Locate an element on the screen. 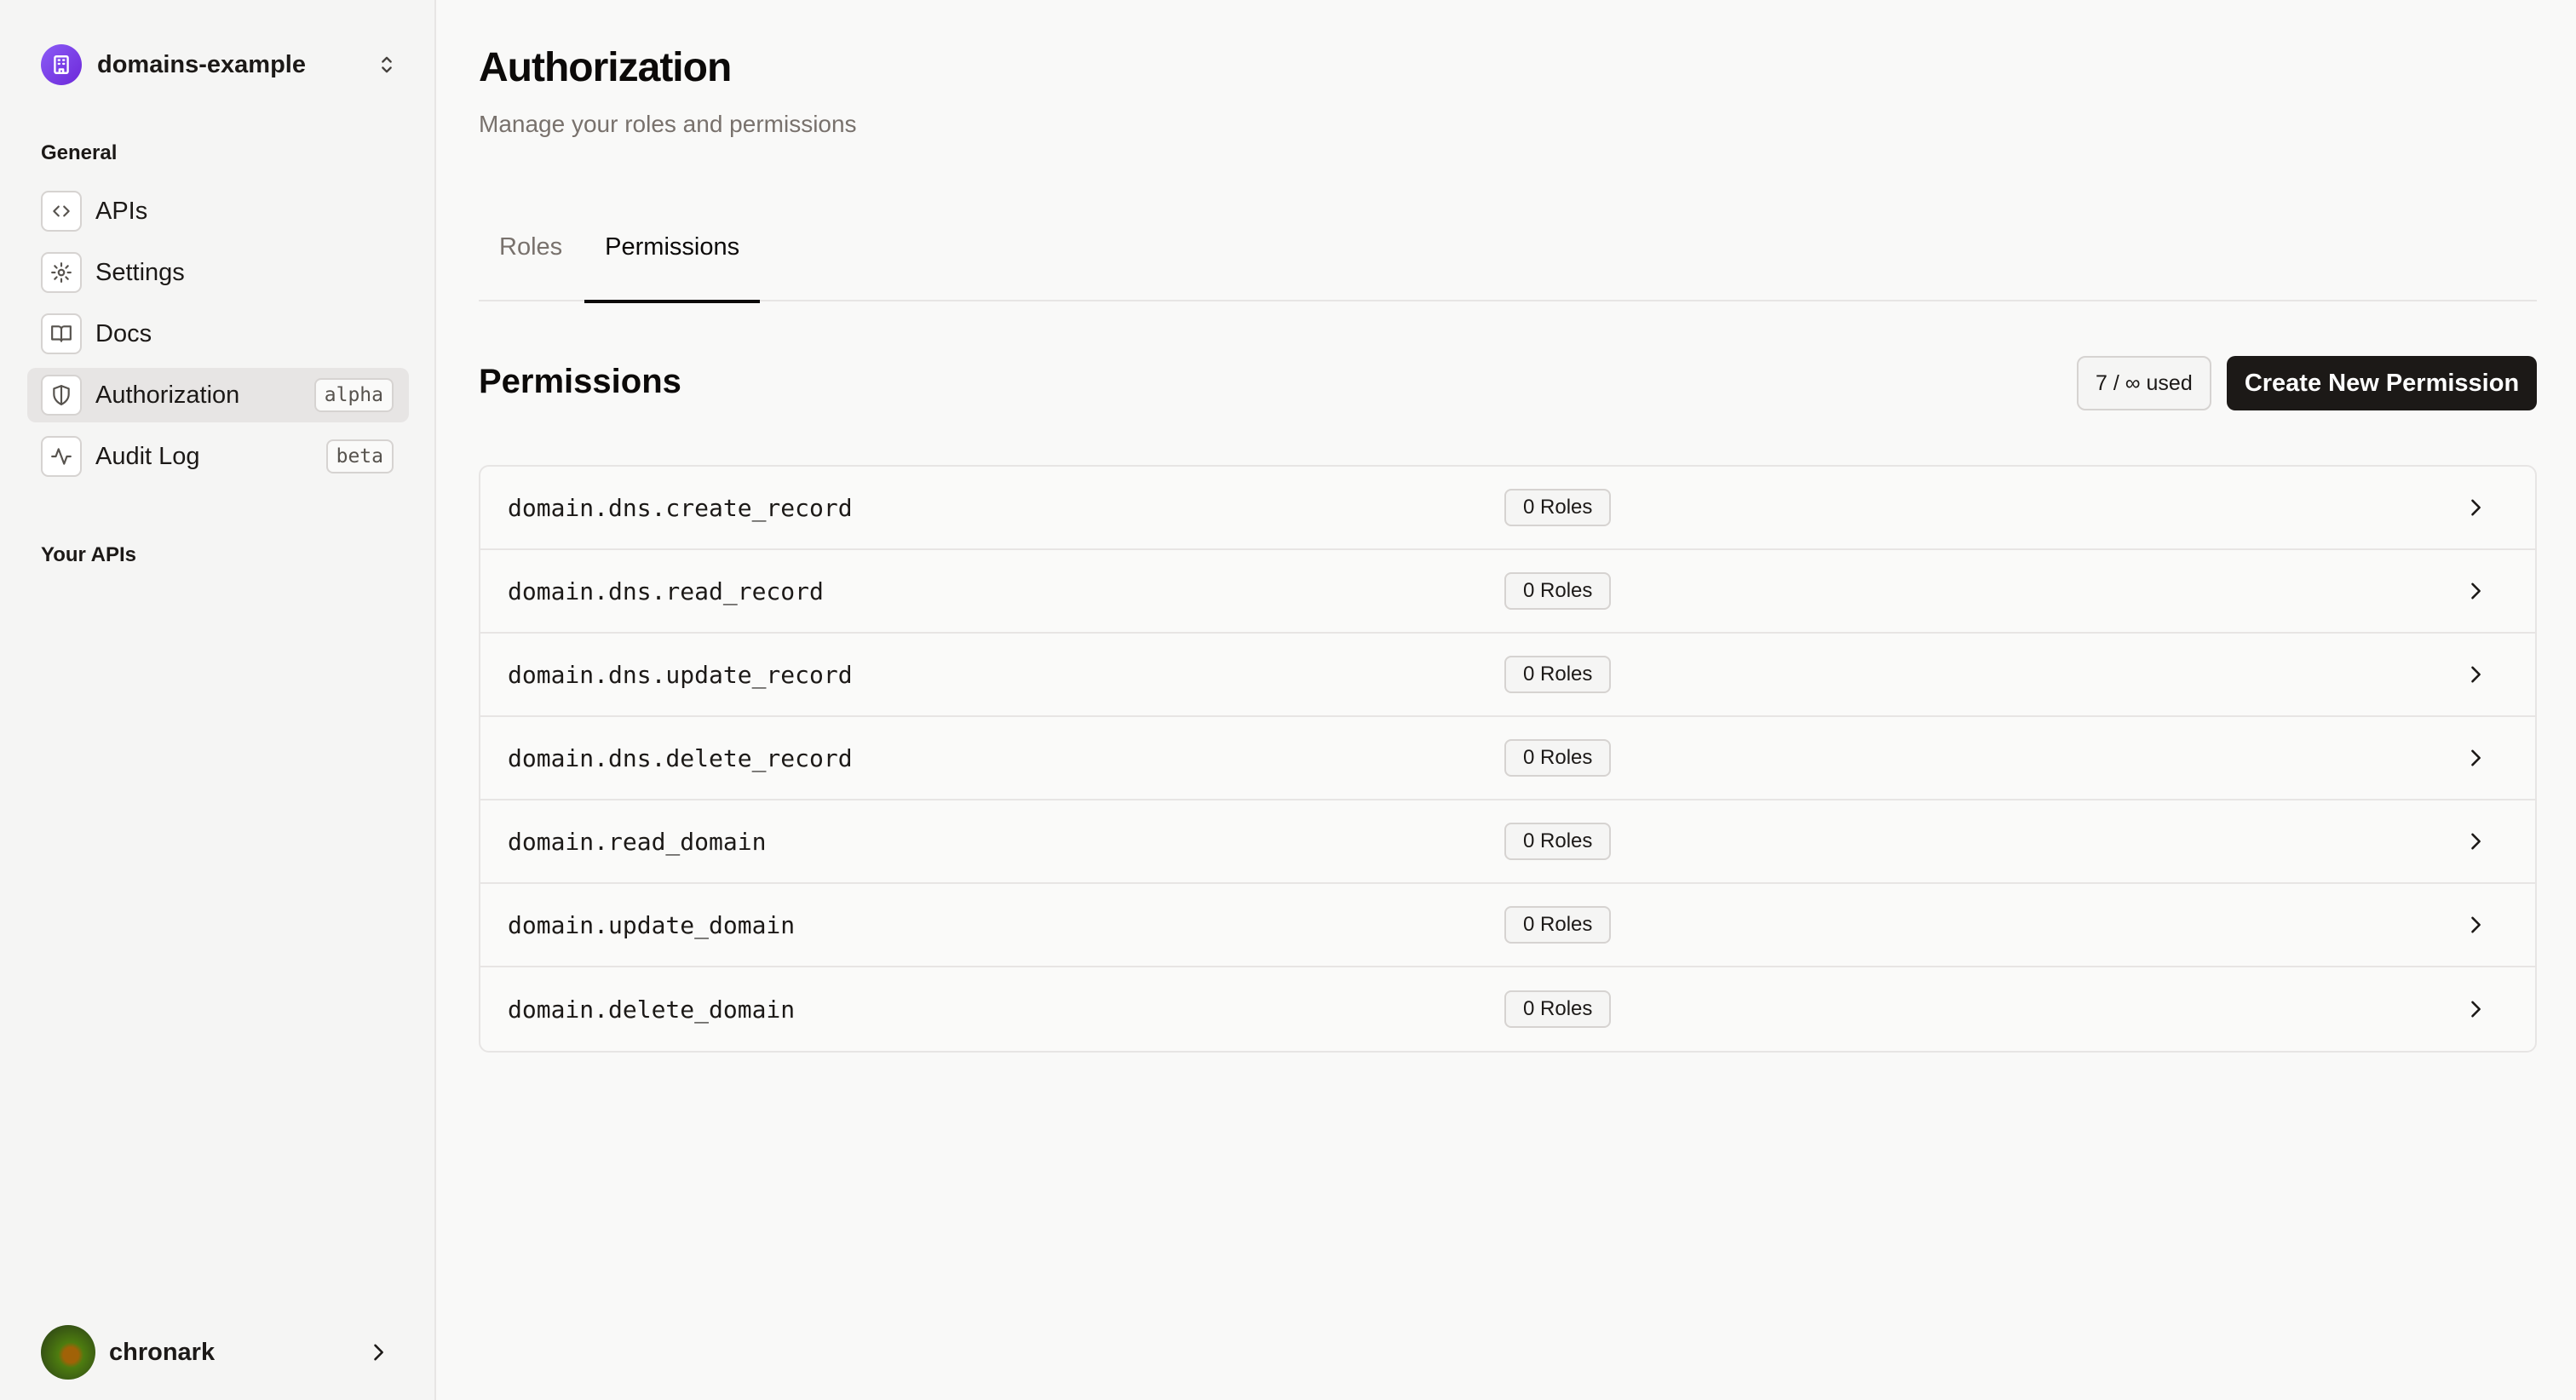  permission-row: domain.delete_domain 0 Roles is located at coordinates (1508, 1009).